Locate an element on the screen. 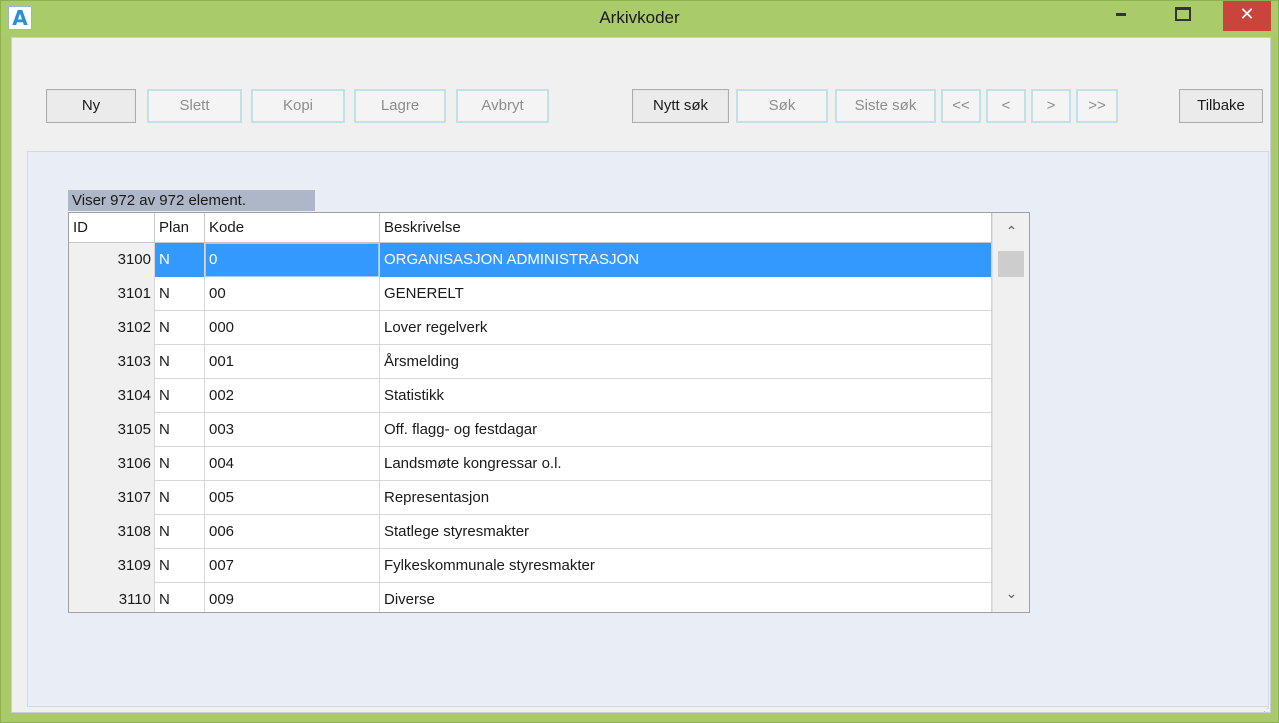  cell-id: 3106 is located at coordinates (112, 464).